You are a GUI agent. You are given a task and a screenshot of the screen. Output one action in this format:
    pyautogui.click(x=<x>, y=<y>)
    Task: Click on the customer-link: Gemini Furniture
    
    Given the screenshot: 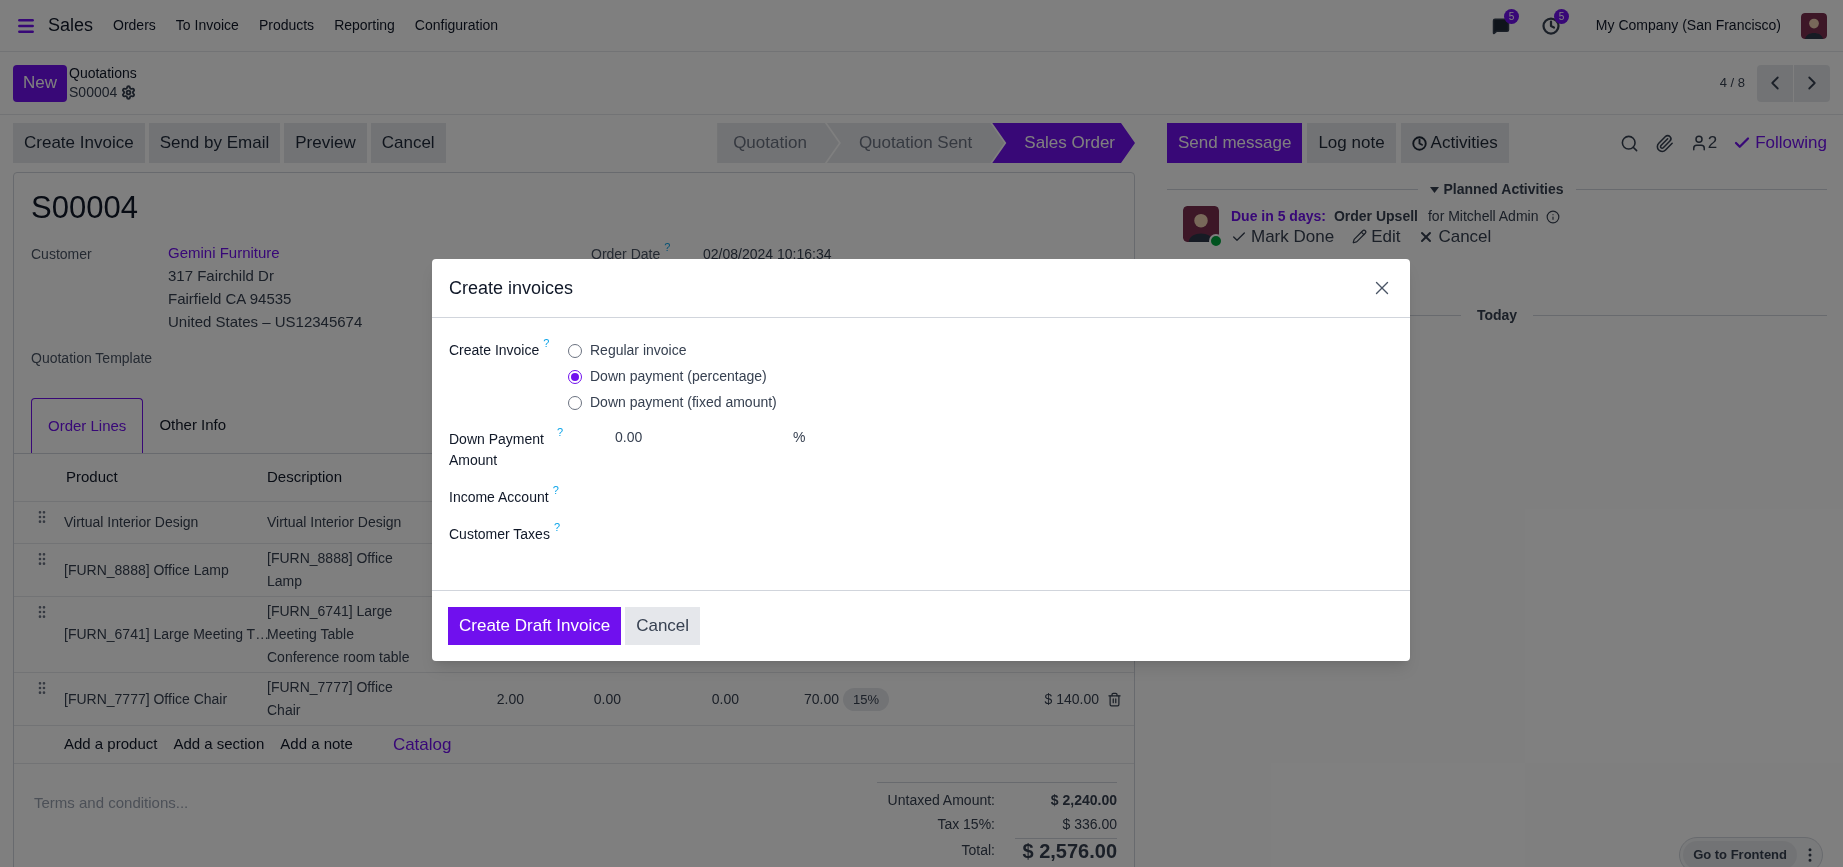 What is the action you would take?
    pyautogui.click(x=265, y=252)
    